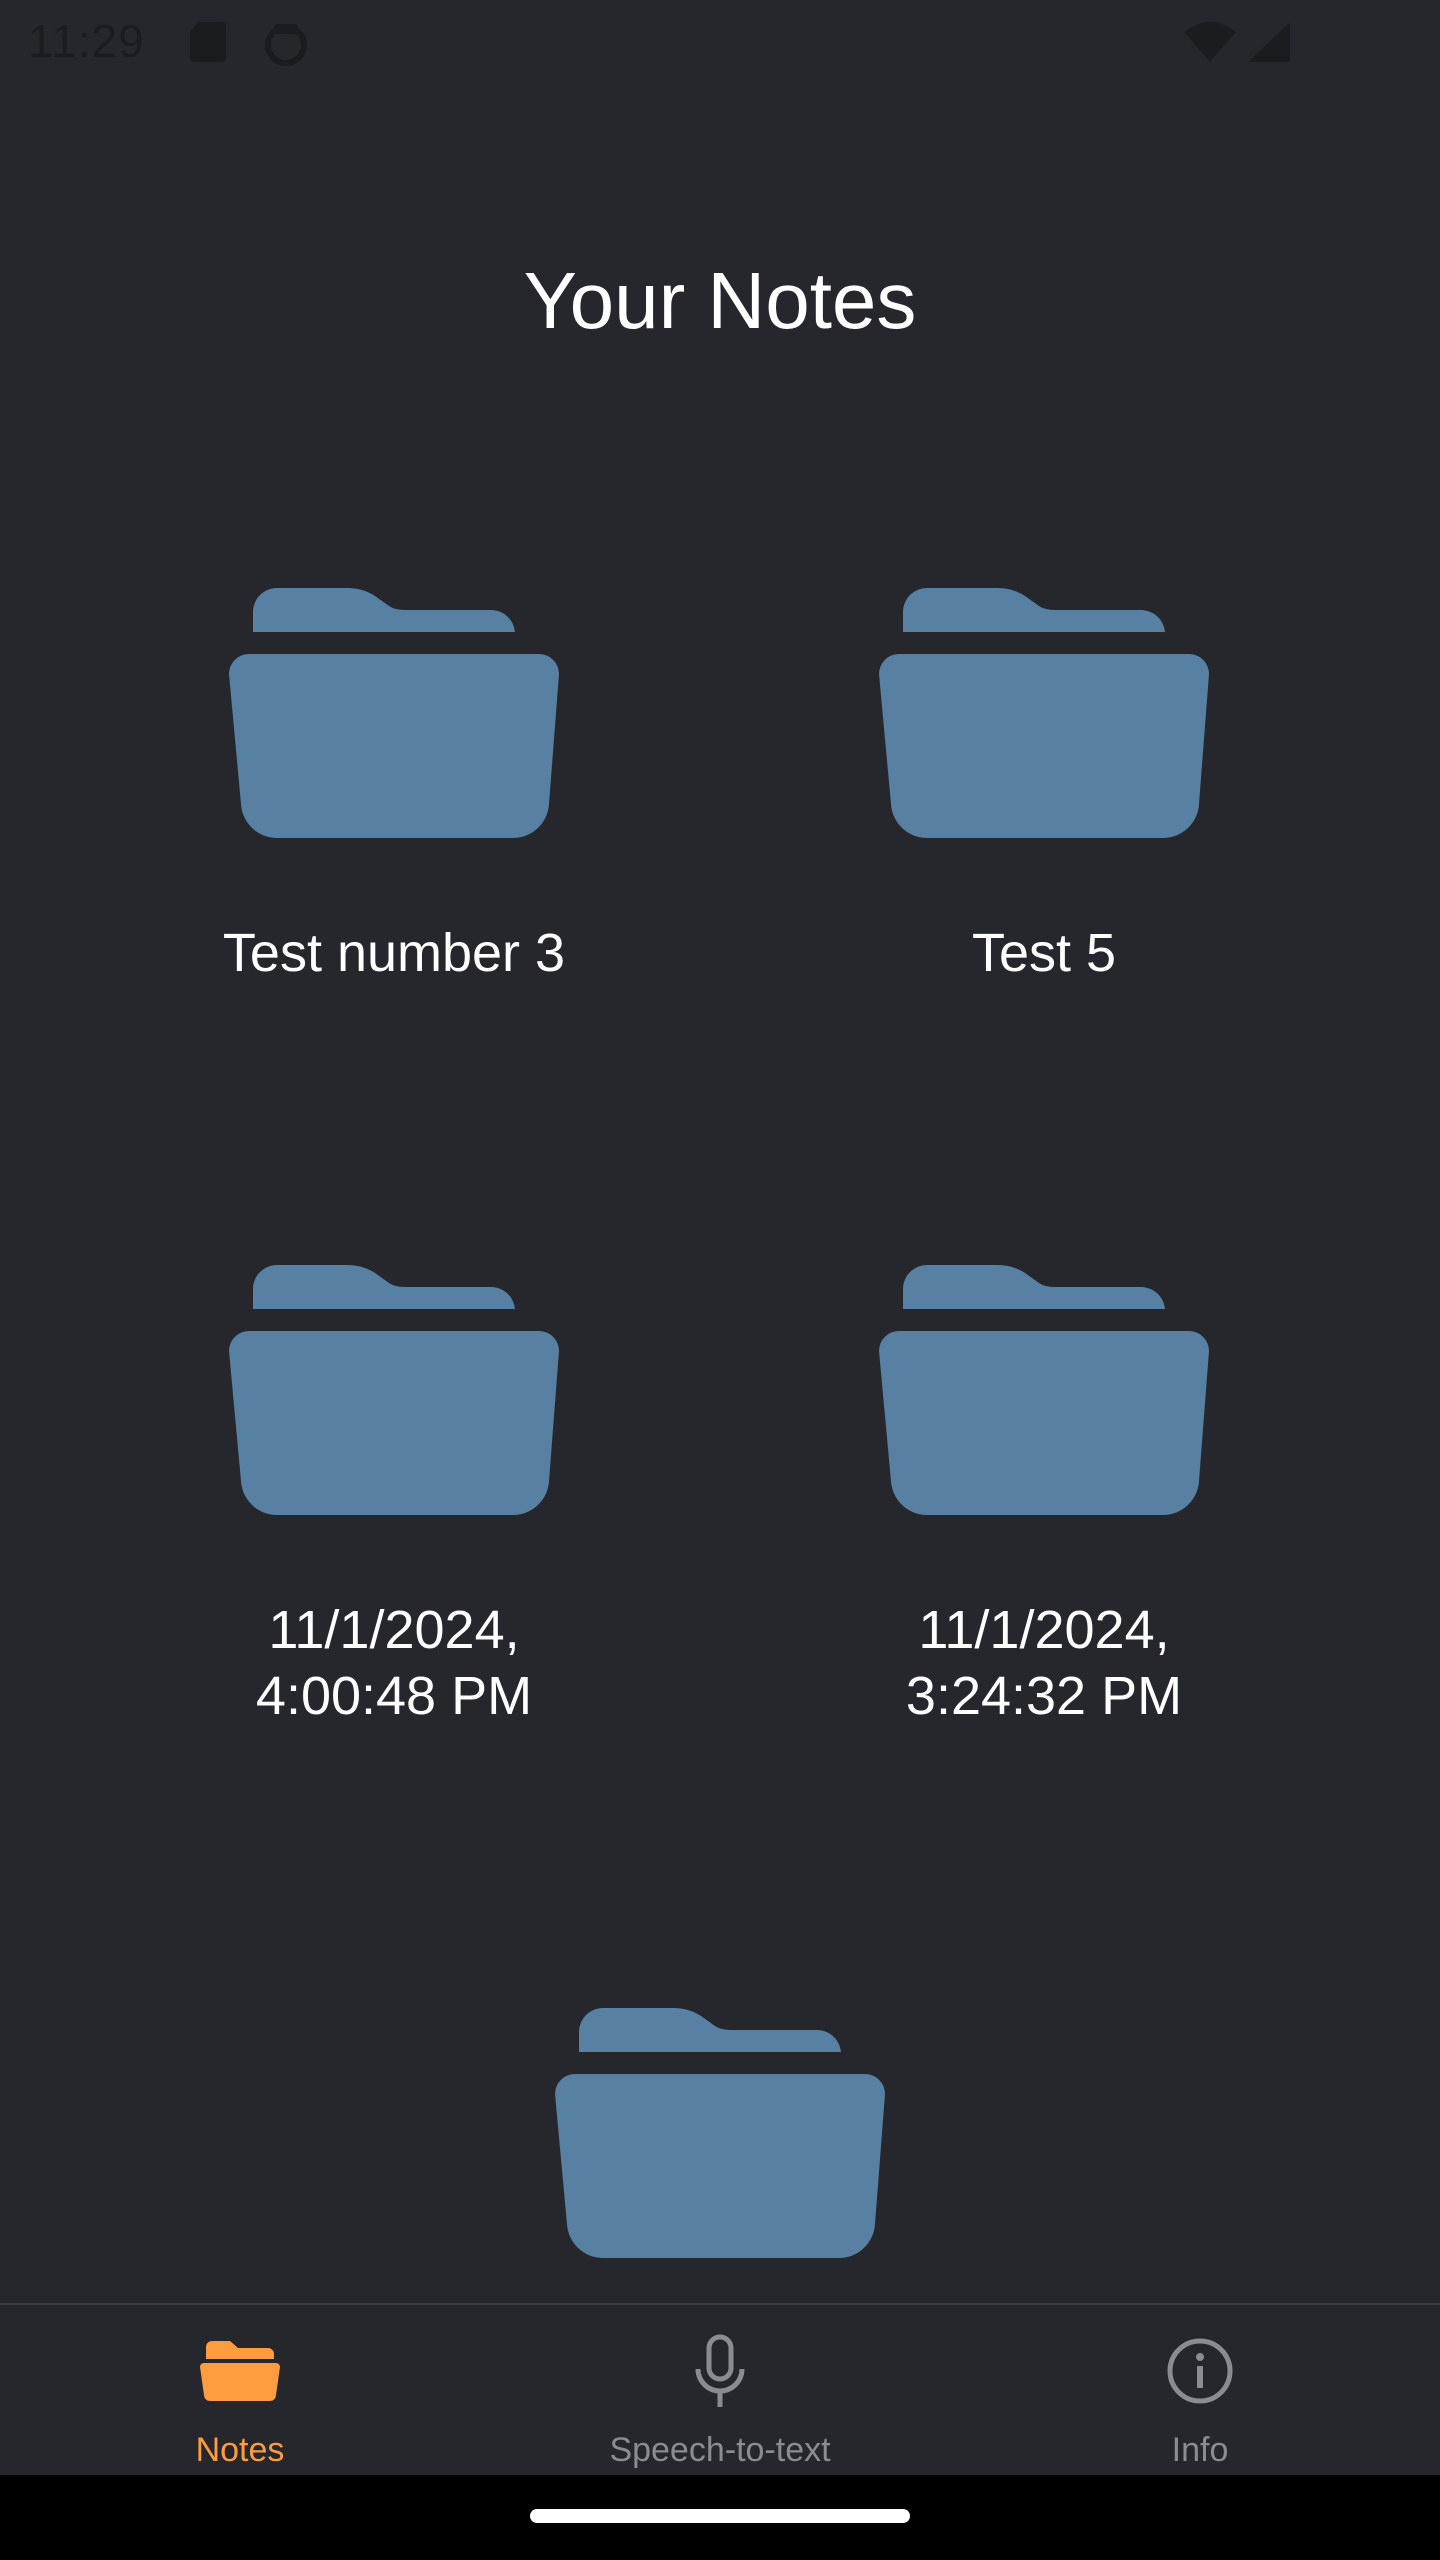 Image resolution: width=1440 pixels, height=2560 pixels. Describe the element at coordinates (240, 2371) in the screenshot. I see `folder-open-icon` at that location.